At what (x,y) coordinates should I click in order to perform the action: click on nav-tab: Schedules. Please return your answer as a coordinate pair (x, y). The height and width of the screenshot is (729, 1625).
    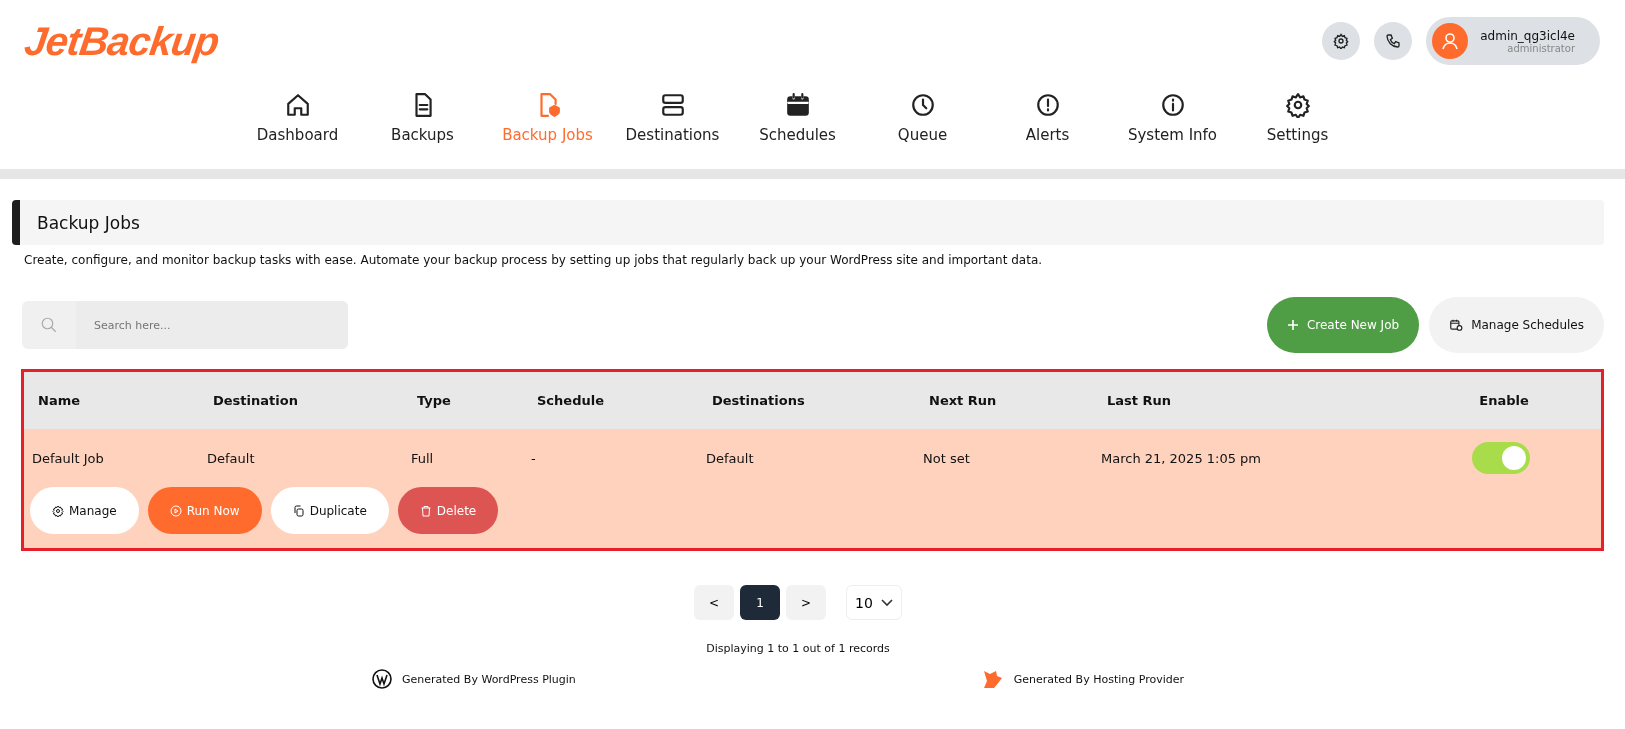
    Looking at the image, I should click on (797, 130).